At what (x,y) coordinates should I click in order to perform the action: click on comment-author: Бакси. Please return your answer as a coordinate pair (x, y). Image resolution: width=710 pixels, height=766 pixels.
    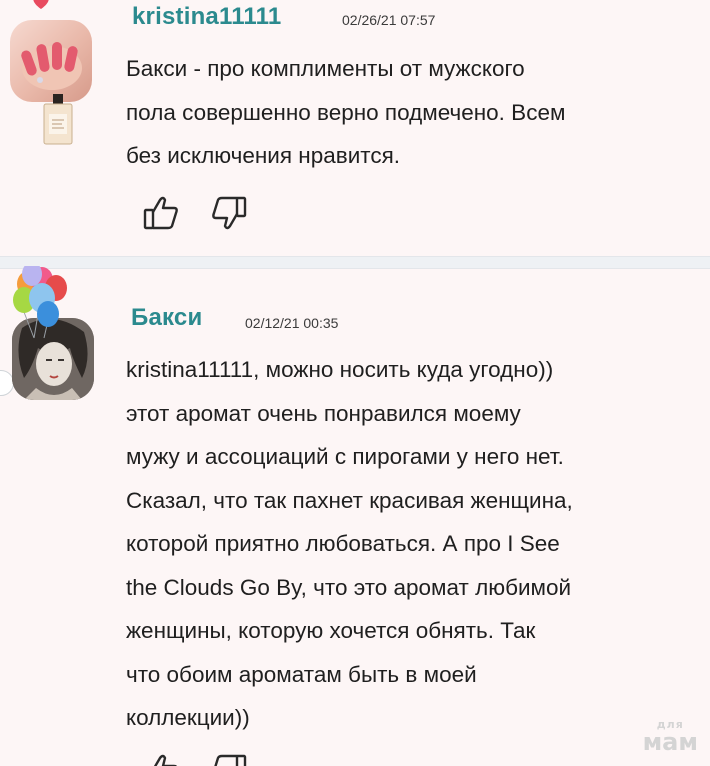
    Looking at the image, I should click on (166, 318).